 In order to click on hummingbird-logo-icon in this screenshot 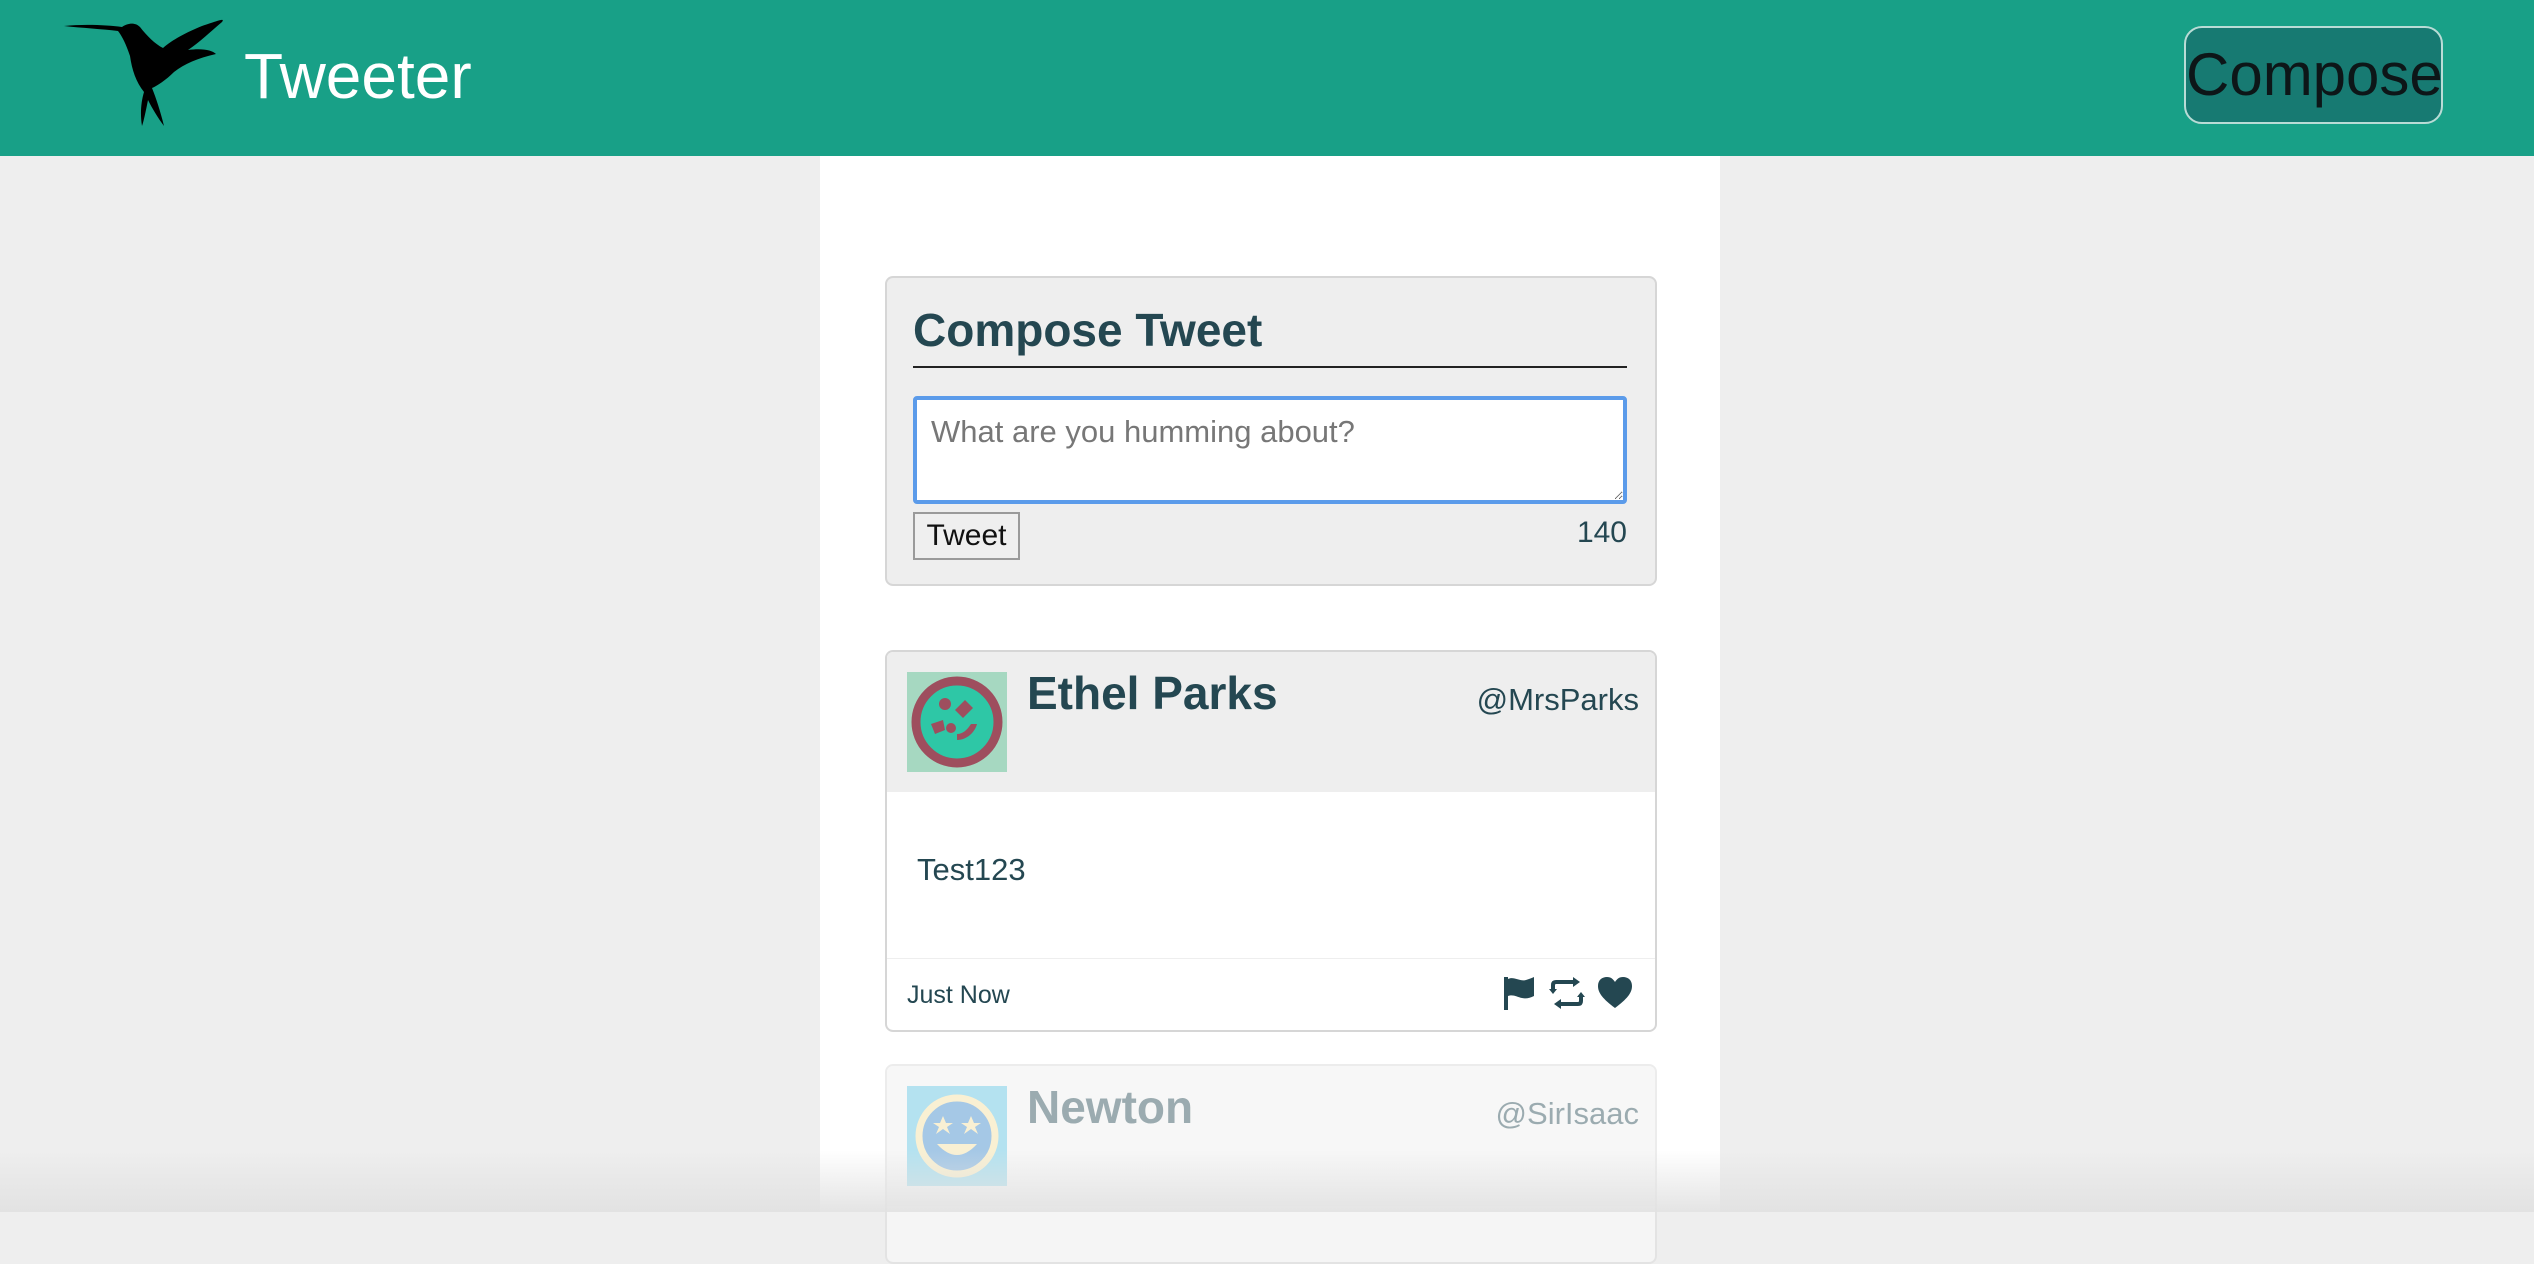, I will do `click(143, 73)`.